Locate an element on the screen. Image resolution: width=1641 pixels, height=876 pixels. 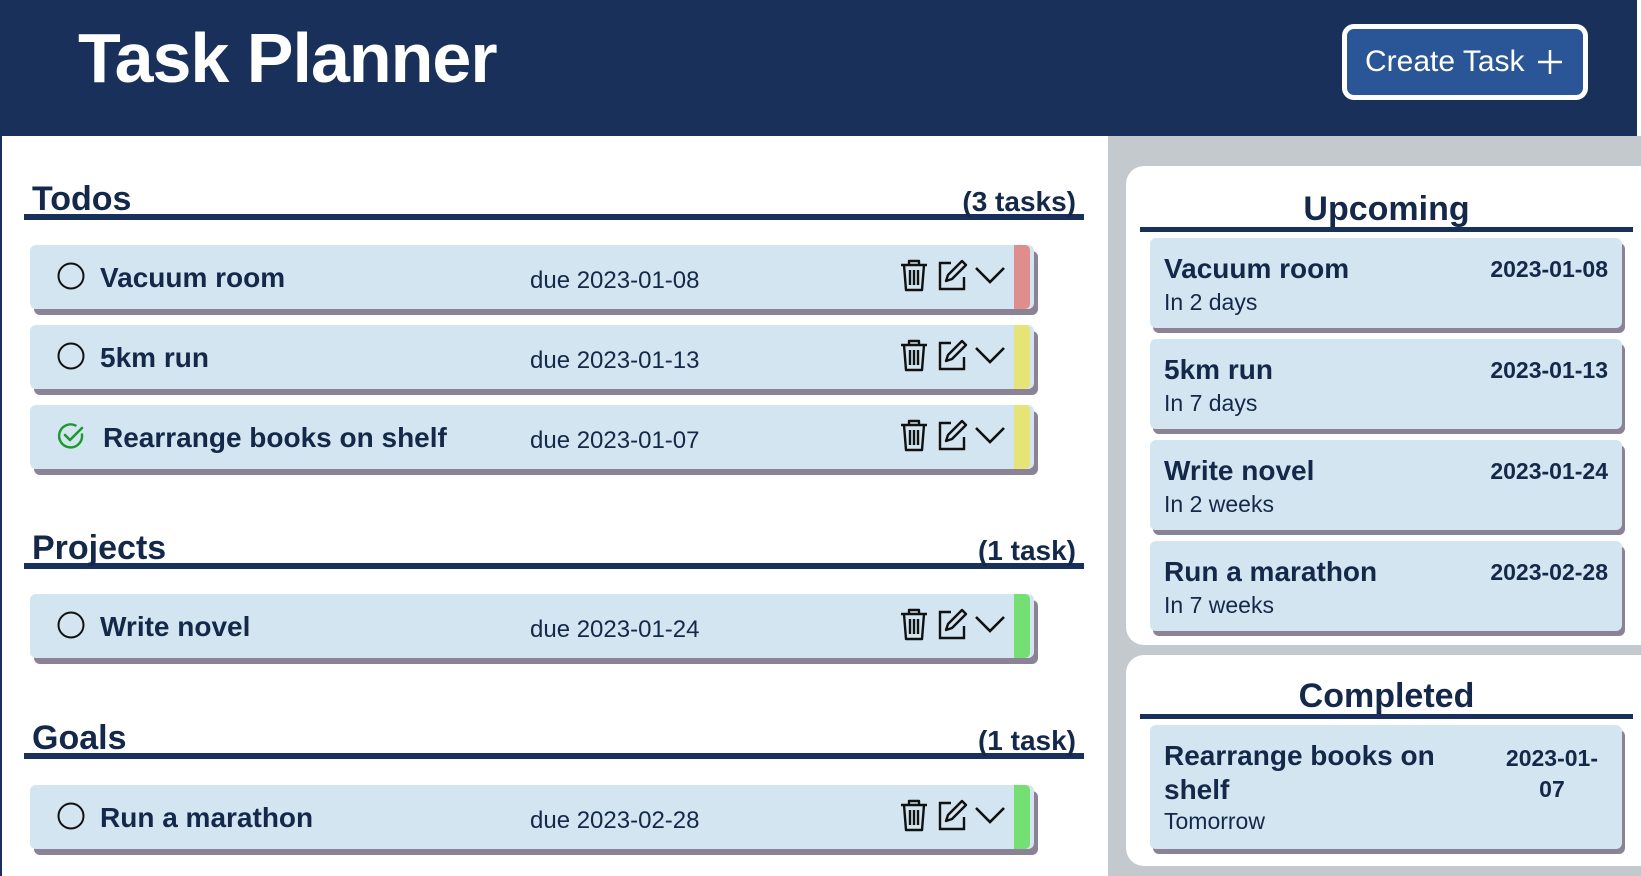
section-projects: Projects (1 task) is located at coordinates (554, 544).